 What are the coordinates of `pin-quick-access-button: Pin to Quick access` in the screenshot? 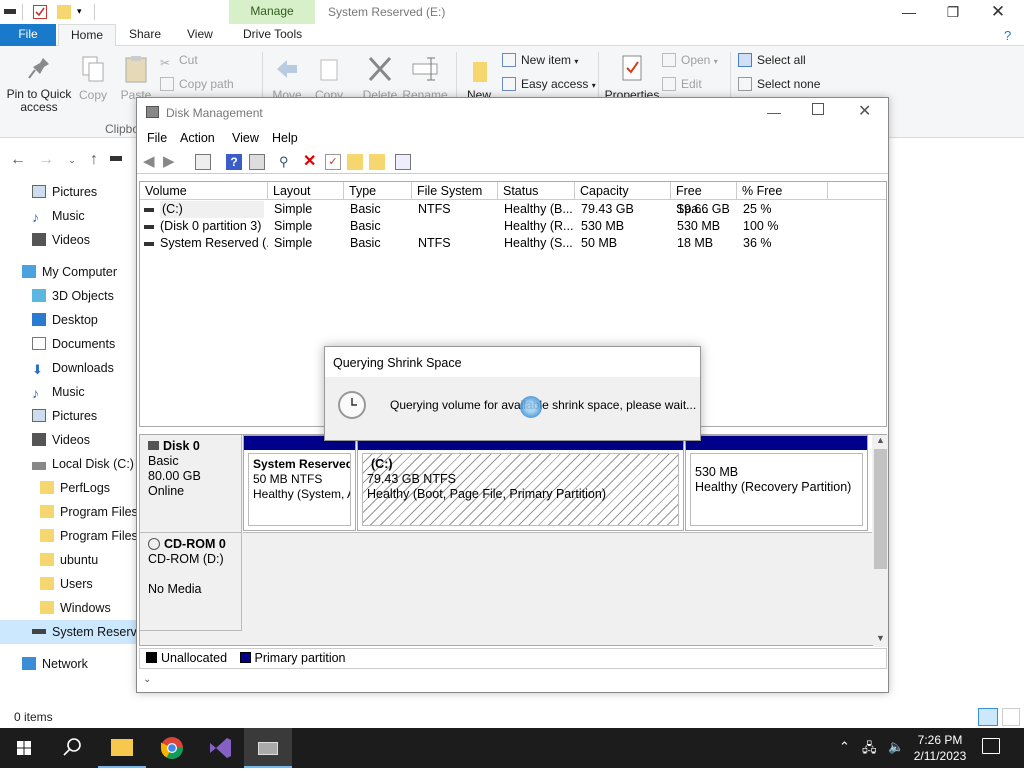 It's located at (39, 84).